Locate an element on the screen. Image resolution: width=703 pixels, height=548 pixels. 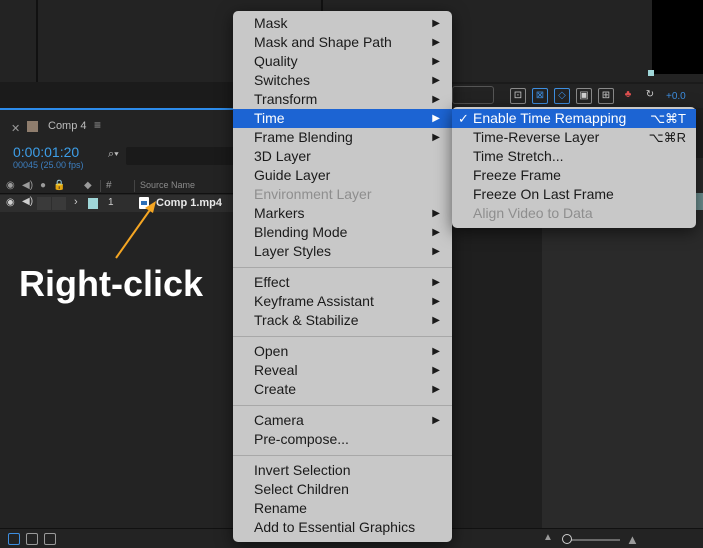
submenu-item-time-reverse-layer: Time-Reverse Layer ⌥⌘R is located at coordinates (574, 137).